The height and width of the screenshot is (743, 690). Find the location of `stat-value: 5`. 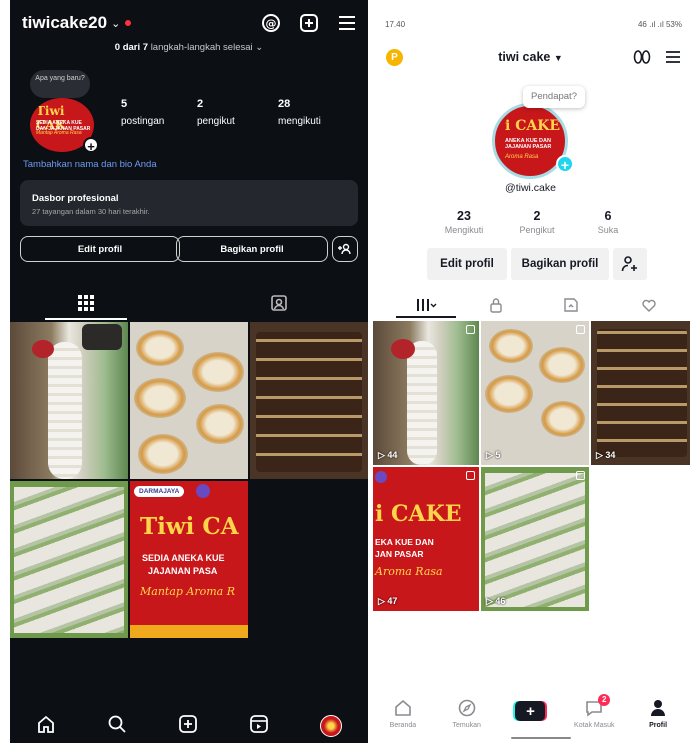

stat-value: 5 is located at coordinates (124, 104).